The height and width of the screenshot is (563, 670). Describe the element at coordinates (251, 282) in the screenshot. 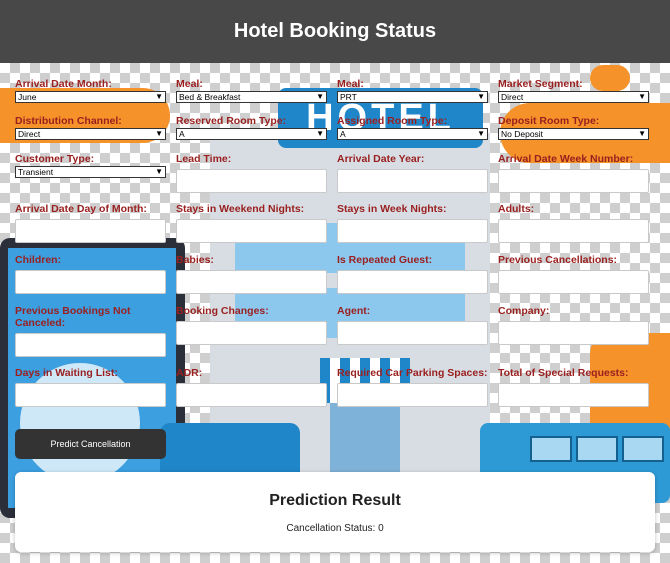

I see `babies-input` at that location.